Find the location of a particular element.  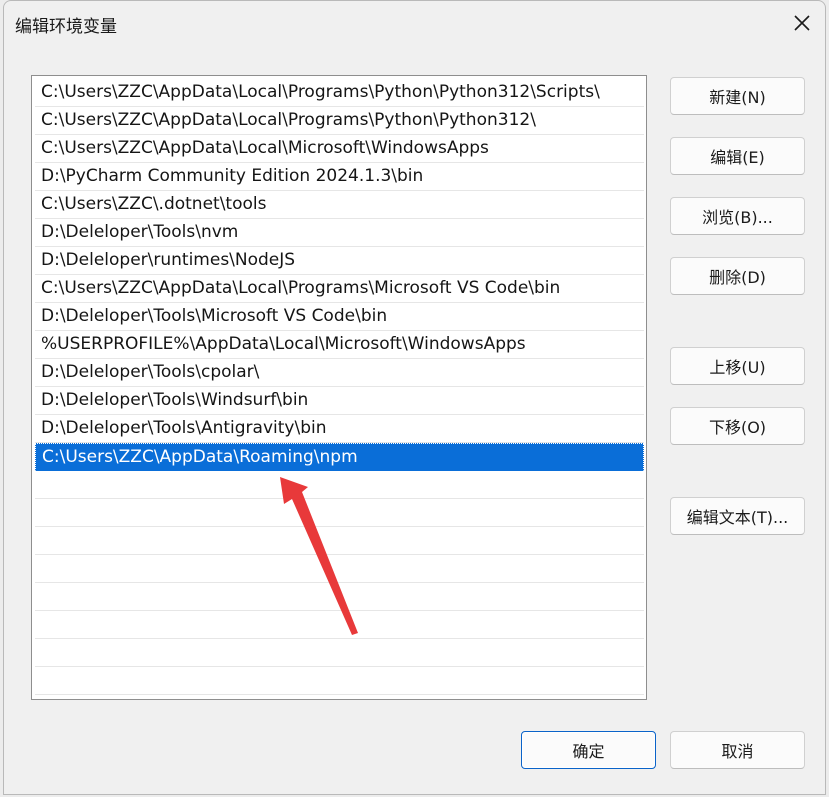

path-list-item: D:\Deleloper\Tools\nvm is located at coordinates (339, 233).